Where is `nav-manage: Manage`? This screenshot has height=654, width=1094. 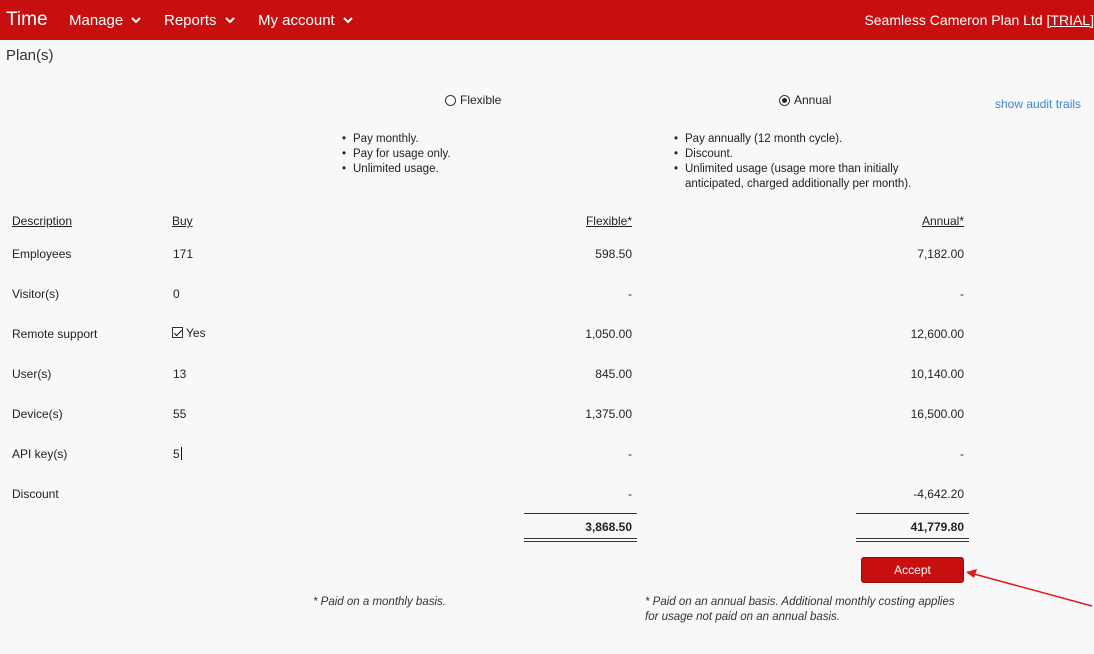 nav-manage: Manage is located at coordinates (105, 21).